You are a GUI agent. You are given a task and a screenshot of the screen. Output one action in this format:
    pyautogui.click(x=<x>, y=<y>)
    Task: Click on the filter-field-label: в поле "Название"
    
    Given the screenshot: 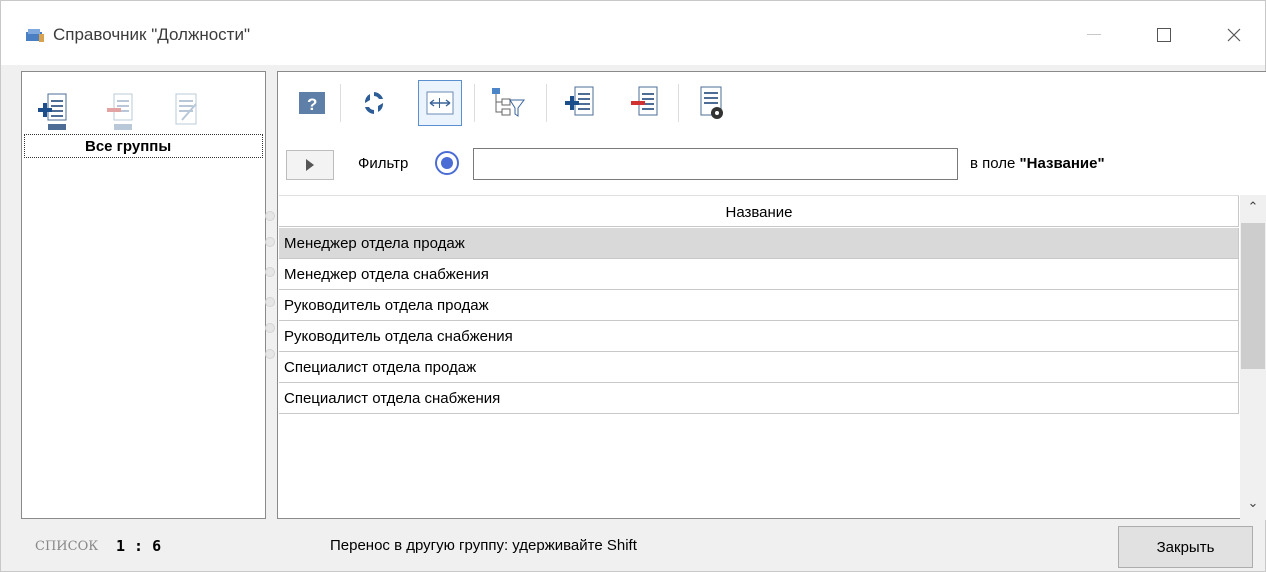 What is the action you would take?
    pyautogui.click(x=1037, y=163)
    